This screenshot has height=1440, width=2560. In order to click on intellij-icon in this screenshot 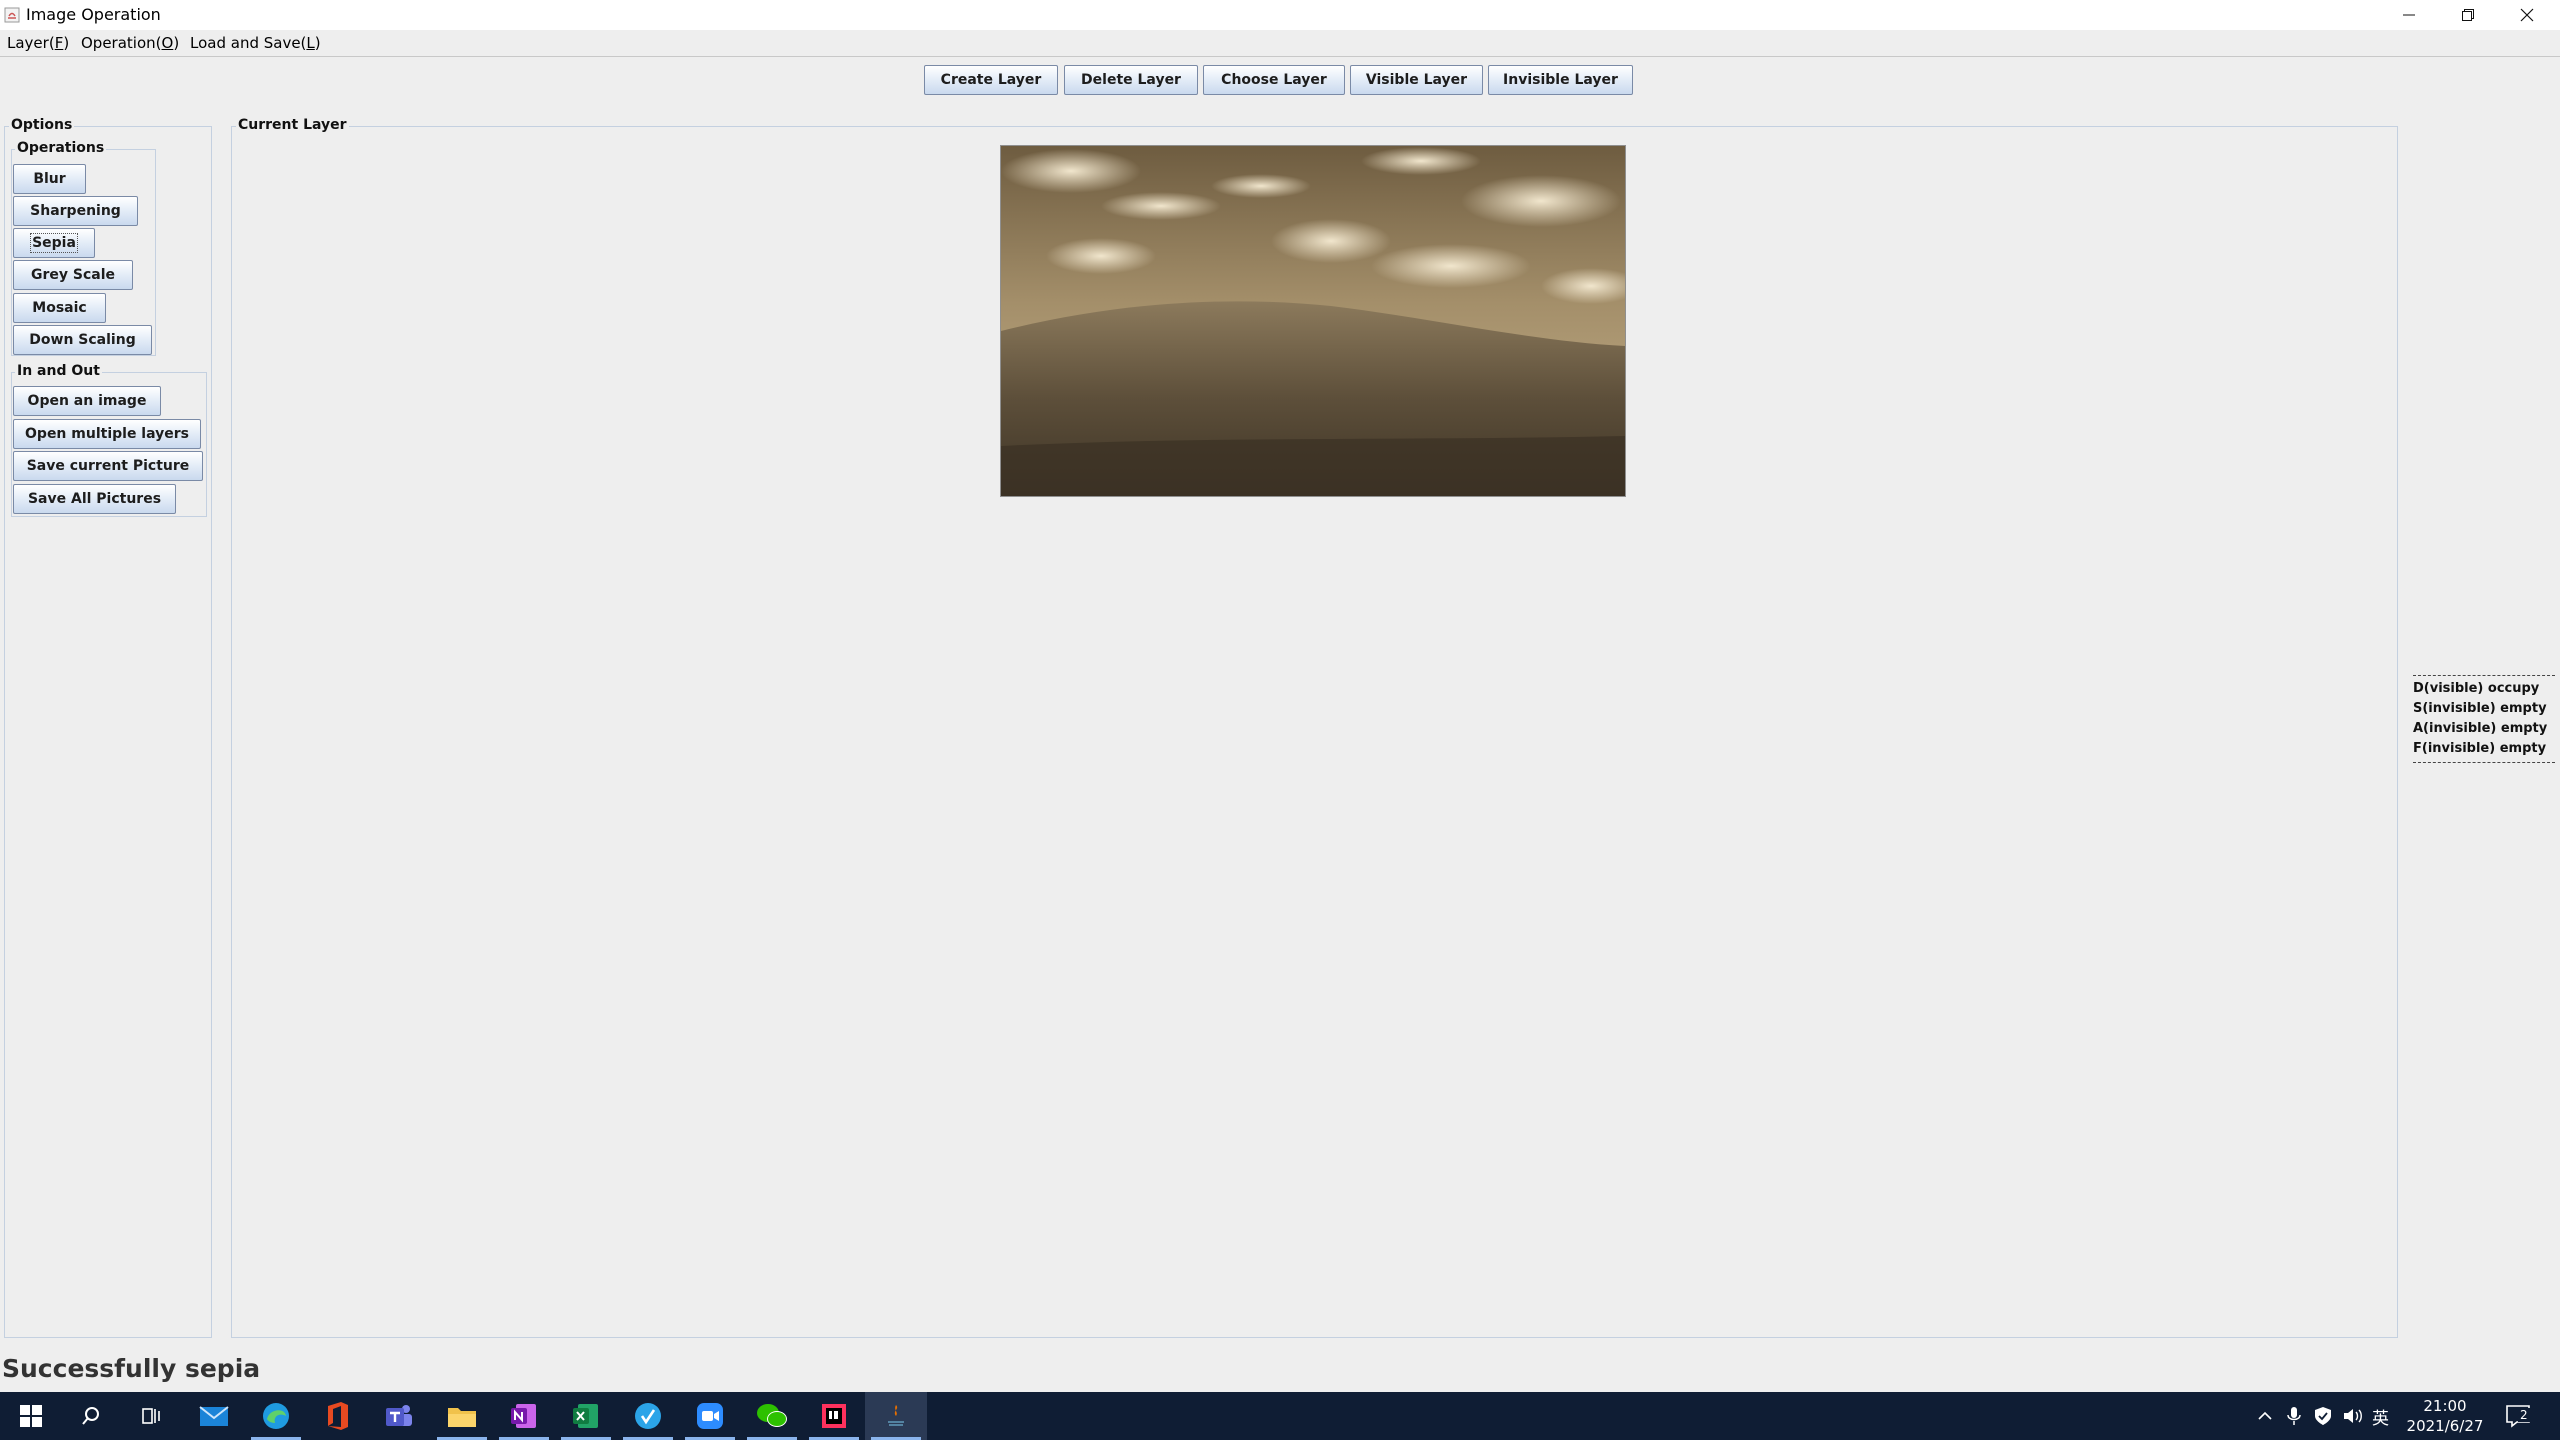, I will do `click(834, 1416)`.